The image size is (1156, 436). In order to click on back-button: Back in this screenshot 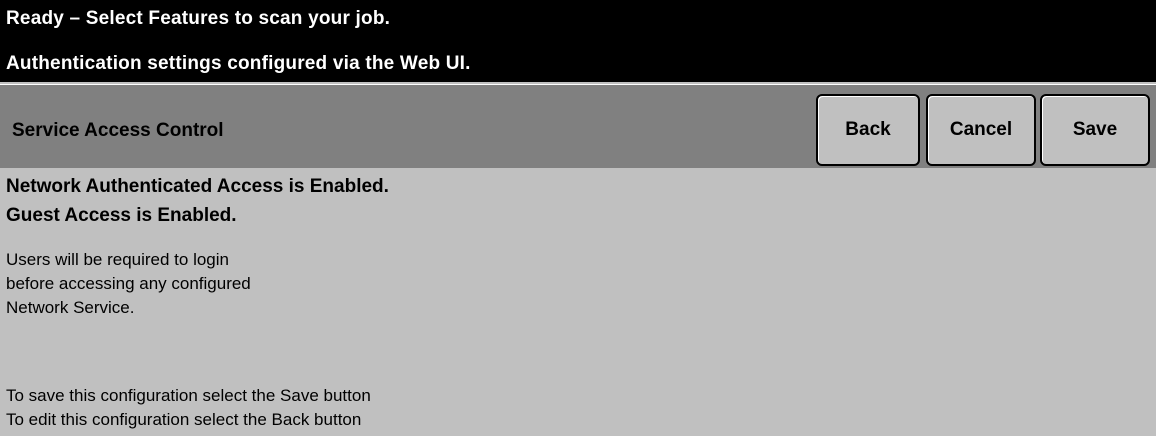, I will do `click(868, 130)`.